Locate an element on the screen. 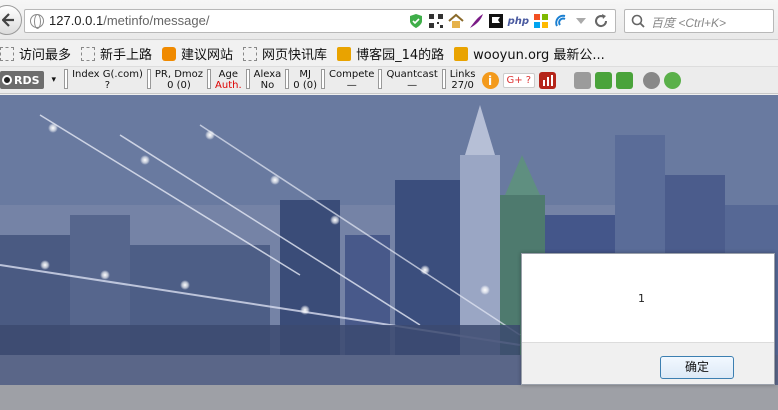 This screenshot has height=410, width=778. metric-compete: Compete — is located at coordinates (347, 80).